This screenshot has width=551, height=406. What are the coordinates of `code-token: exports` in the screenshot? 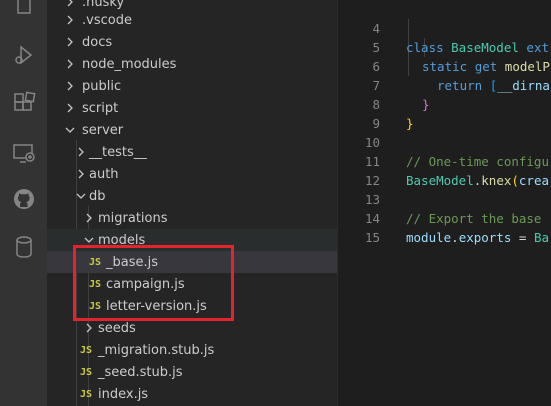 It's located at (485, 237).